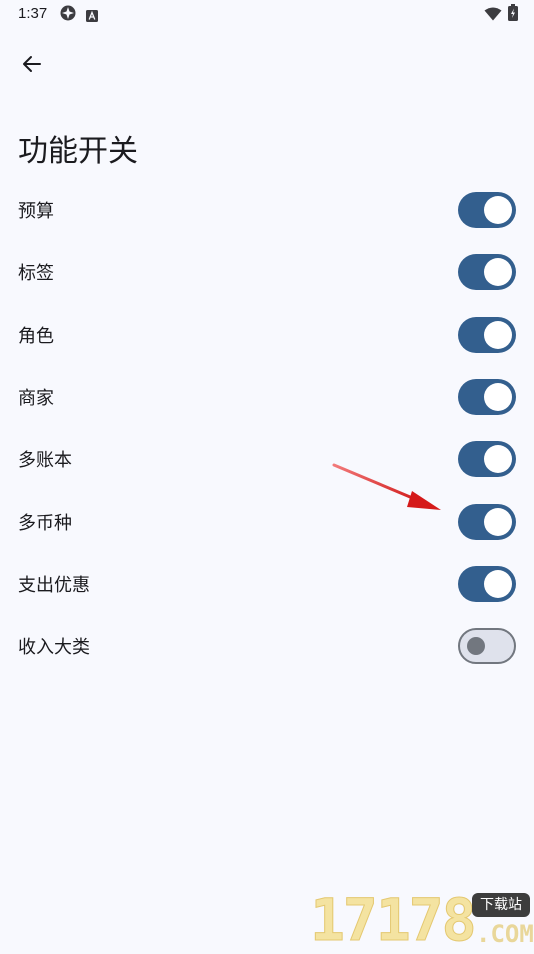 This screenshot has height=954, width=534. Describe the element at coordinates (267, 272) in the screenshot. I see `setting-row-tags: 标签` at that location.